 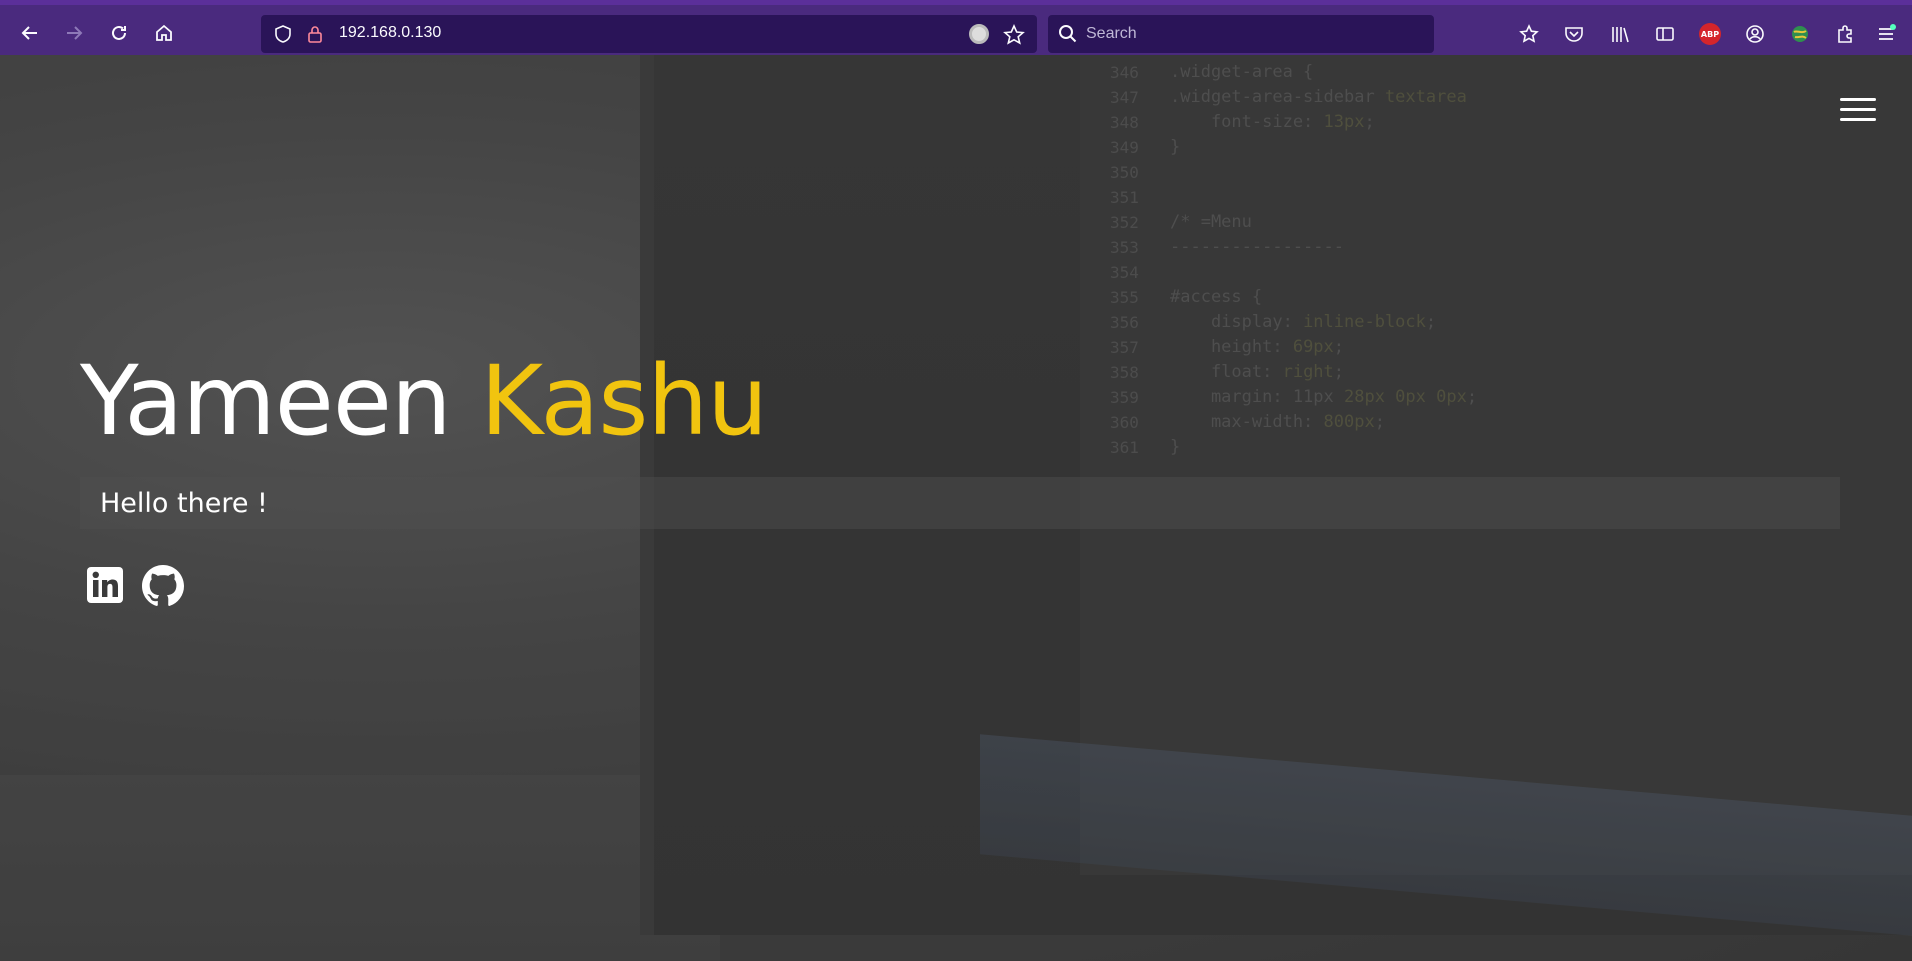 I want to click on reload-icon, so click(x=119, y=32).